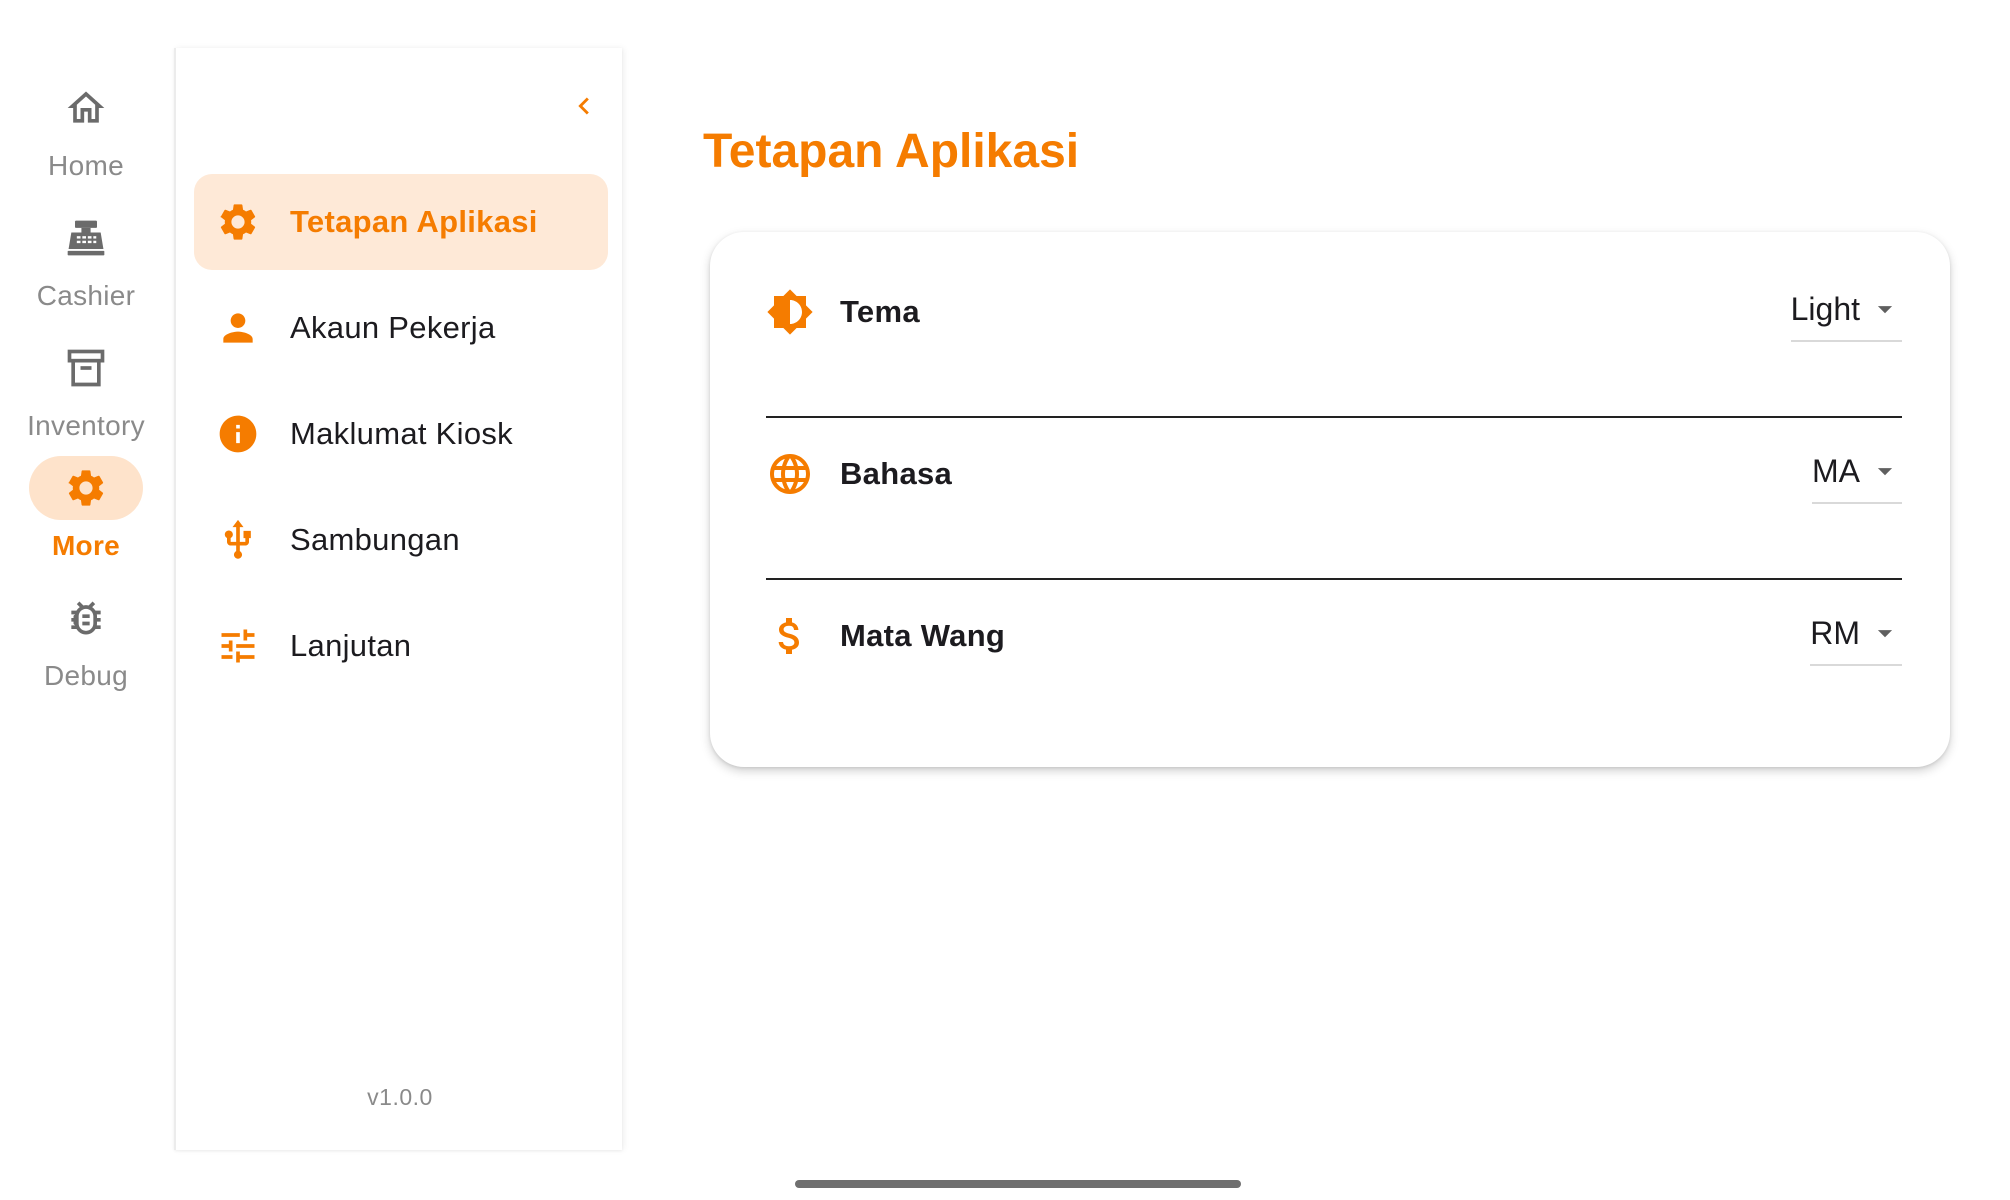 The width and height of the screenshot is (2010, 1200). I want to click on subnav-item-label: Akaun Pekerja, so click(393, 327).